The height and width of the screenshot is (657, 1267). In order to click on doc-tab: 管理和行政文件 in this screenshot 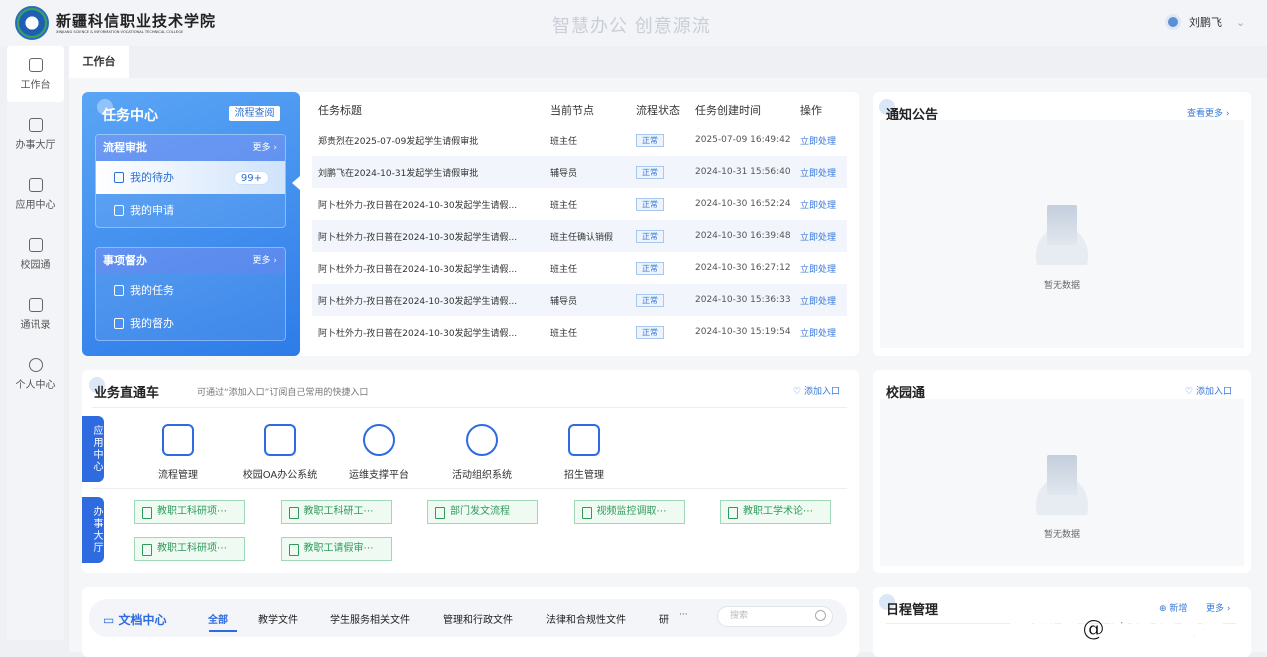, I will do `click(478, 618)`.